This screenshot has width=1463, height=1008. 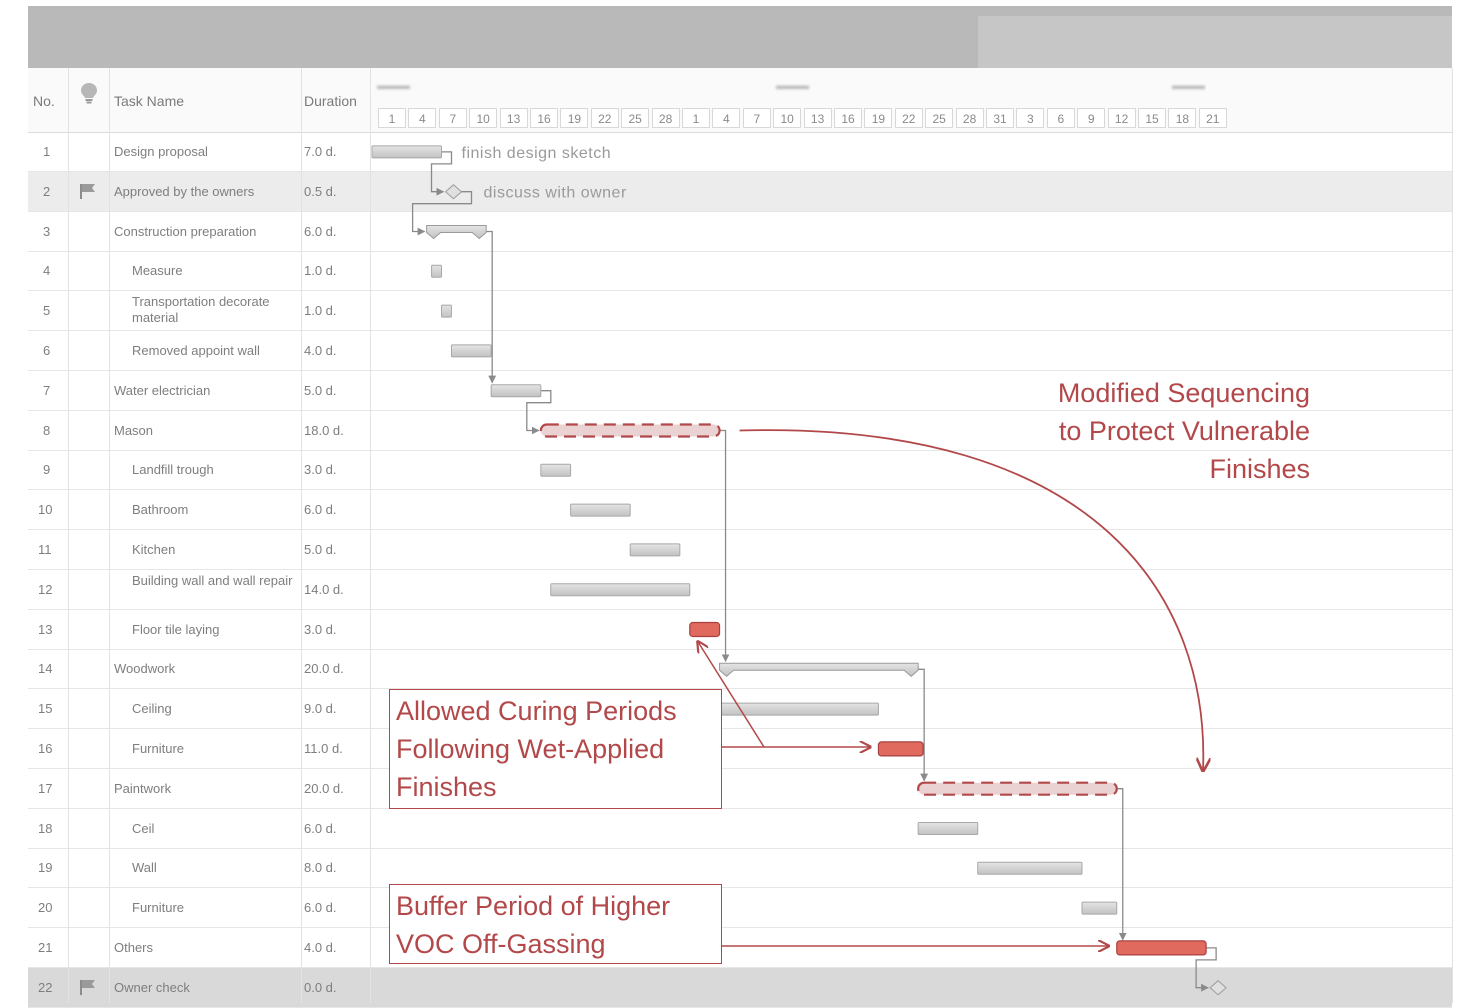 What do you see at coordinates (185, 231) in the screenshot?
I see `task-name: Construction preparation` at bounding box center [185, 231].